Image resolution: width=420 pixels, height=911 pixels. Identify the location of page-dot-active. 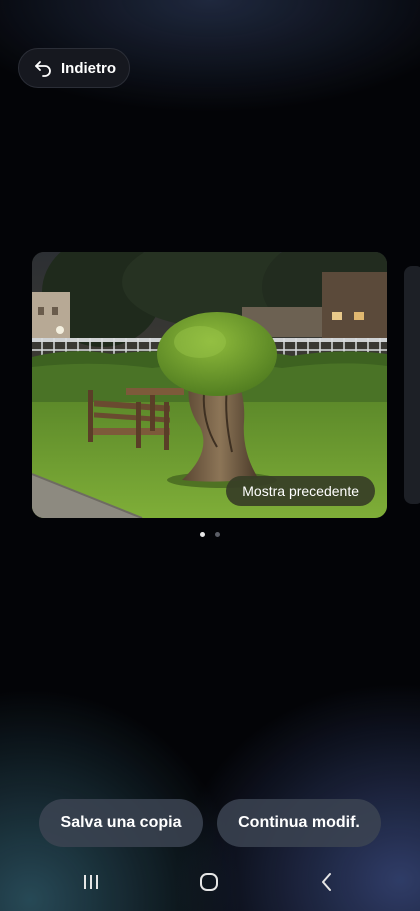
(202, 534).